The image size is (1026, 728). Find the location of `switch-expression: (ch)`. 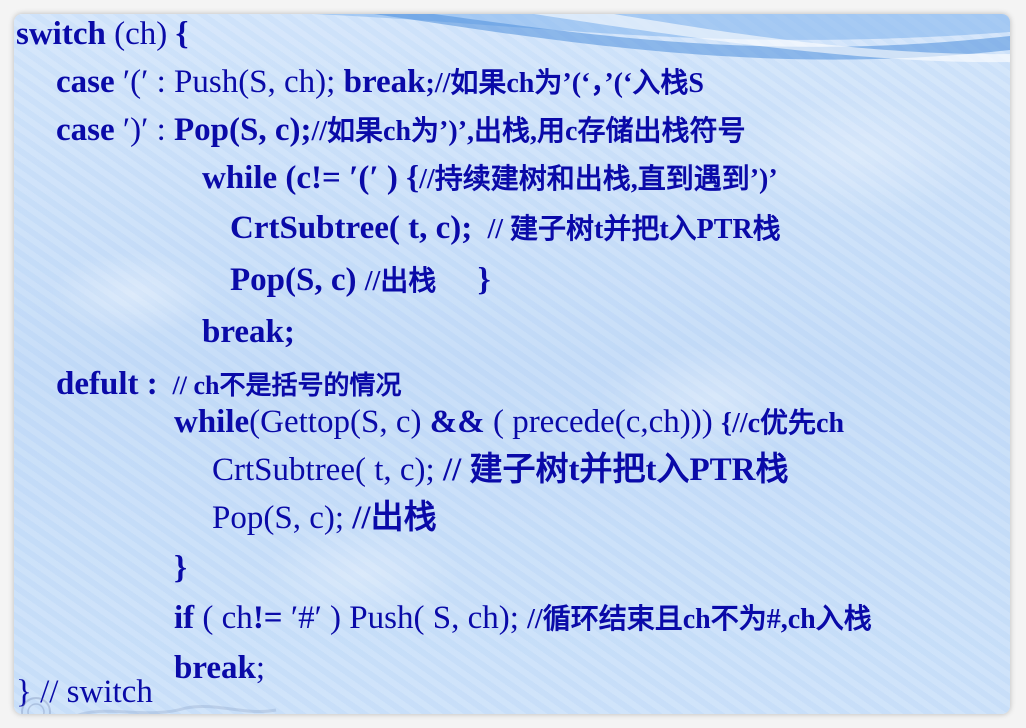

switch-expression: (ch) is located at coordinates (140, 34).